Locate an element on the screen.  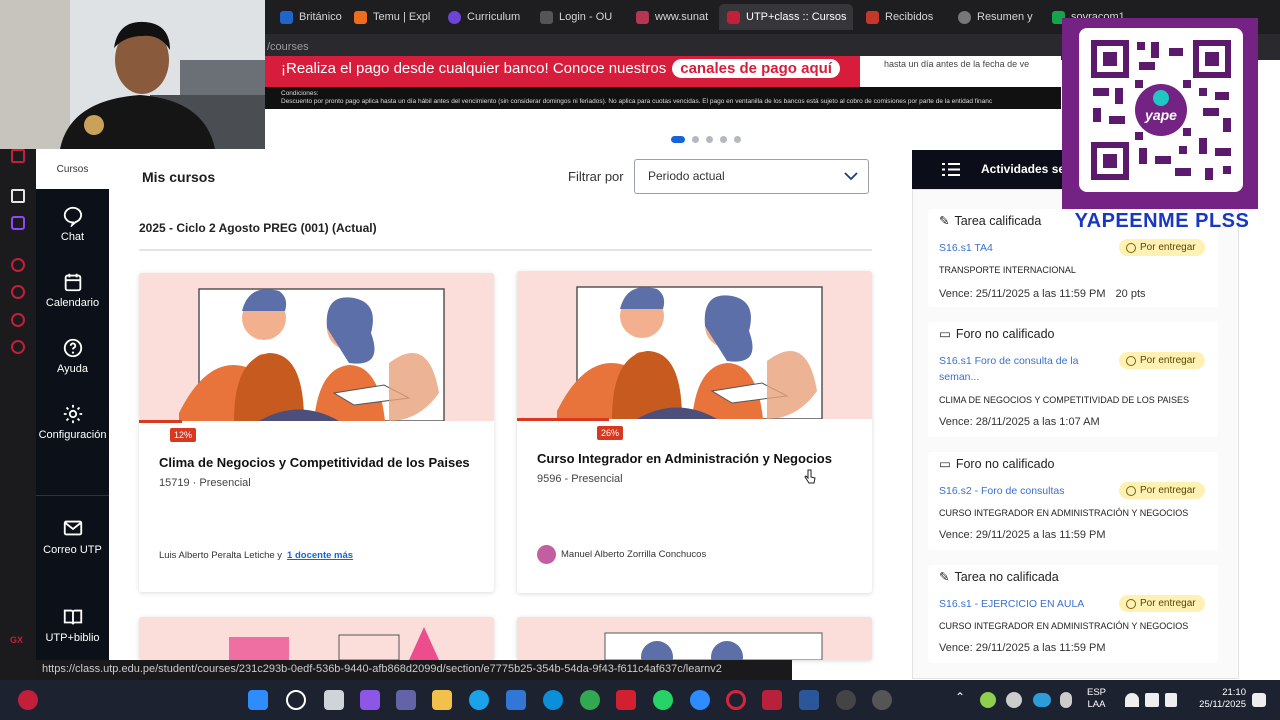
settings-icon is located at coordinates (18, 347).